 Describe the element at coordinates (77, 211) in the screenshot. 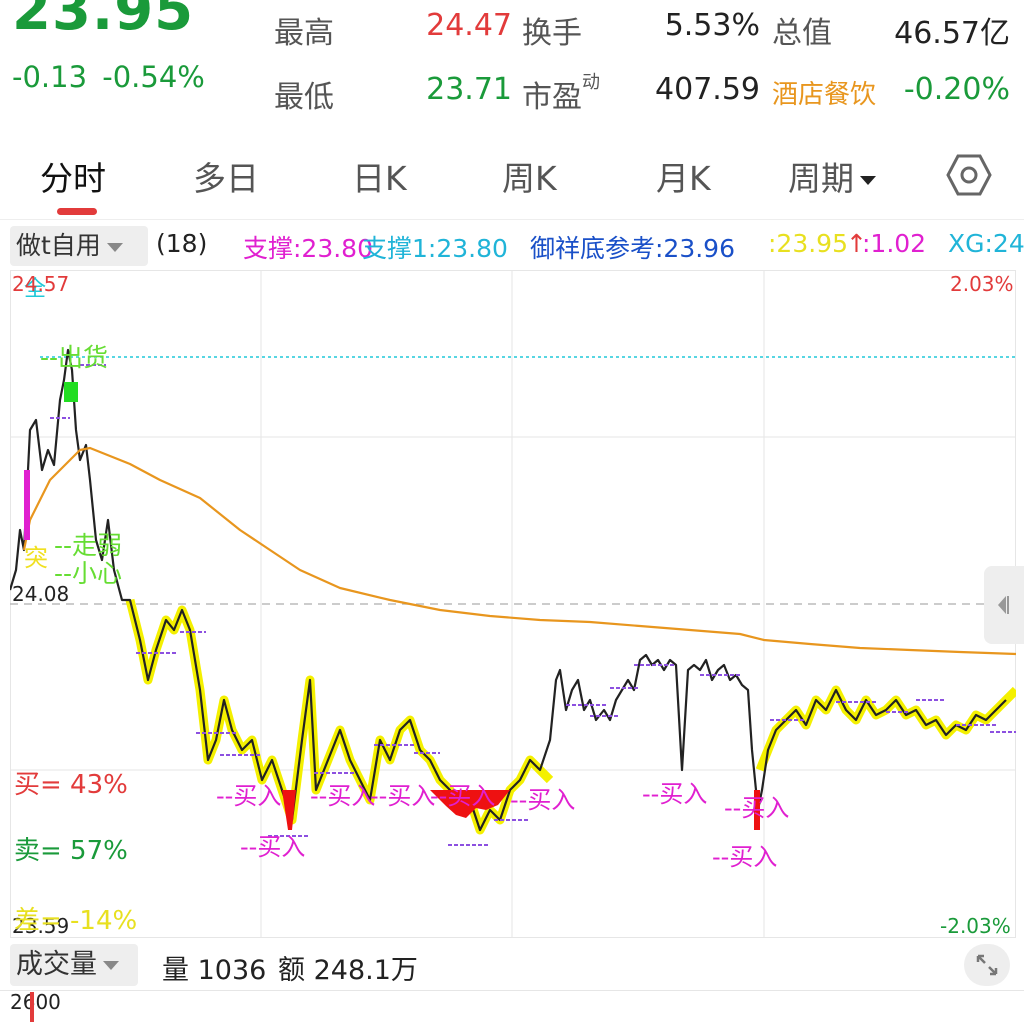

I see `active-tab-indicator` at that location.